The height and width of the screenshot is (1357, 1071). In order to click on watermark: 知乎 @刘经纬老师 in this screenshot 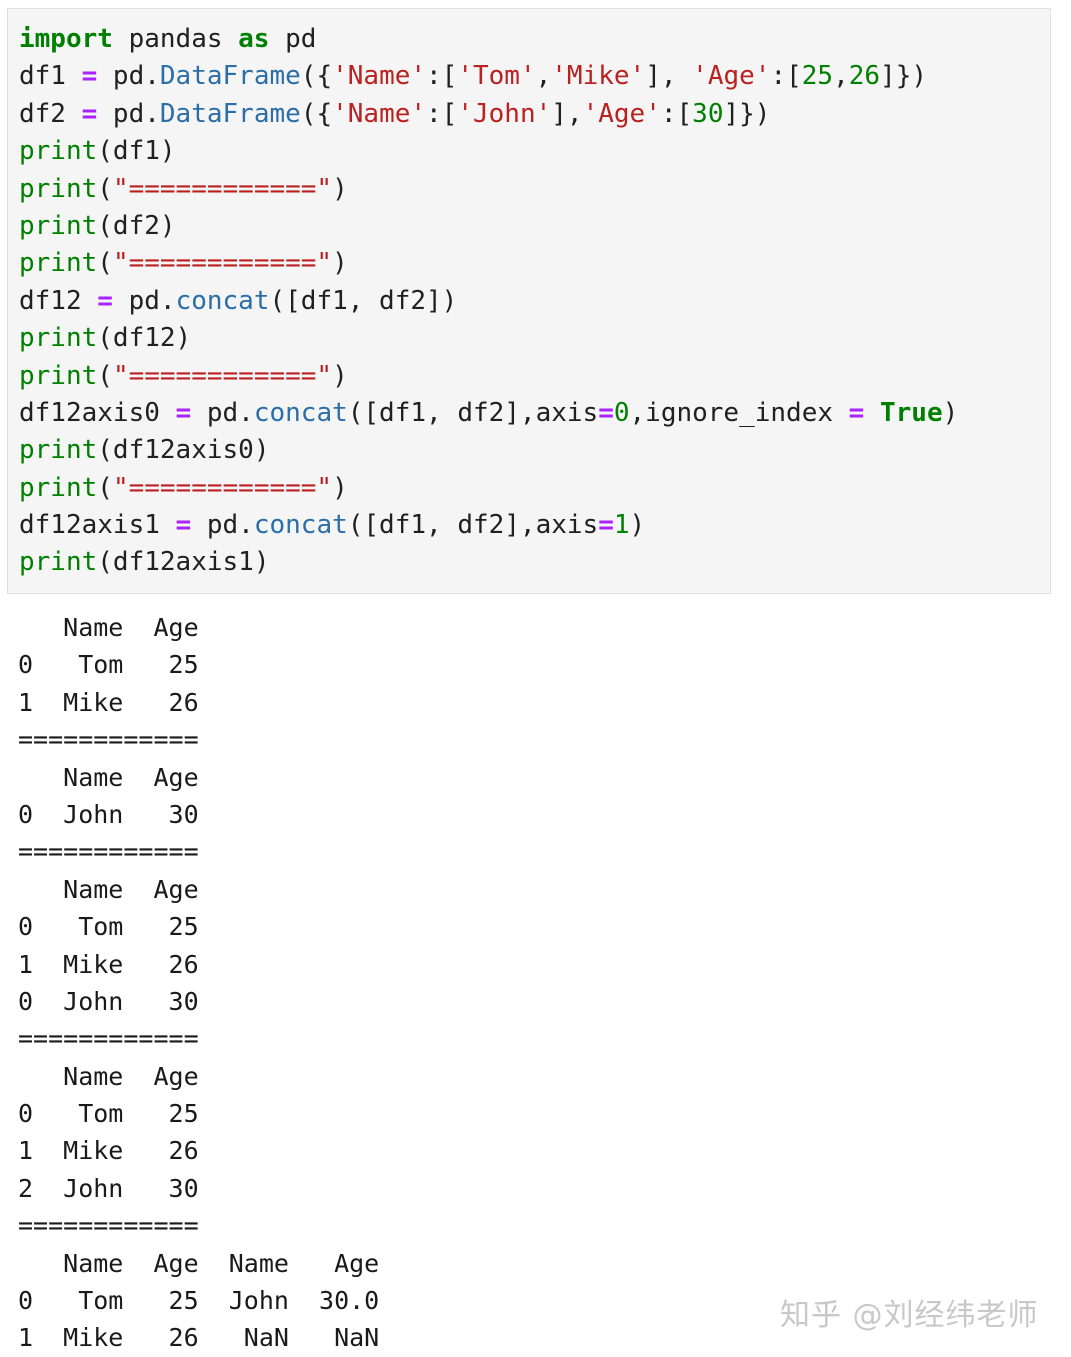, I will do `click(909, 1312)`.